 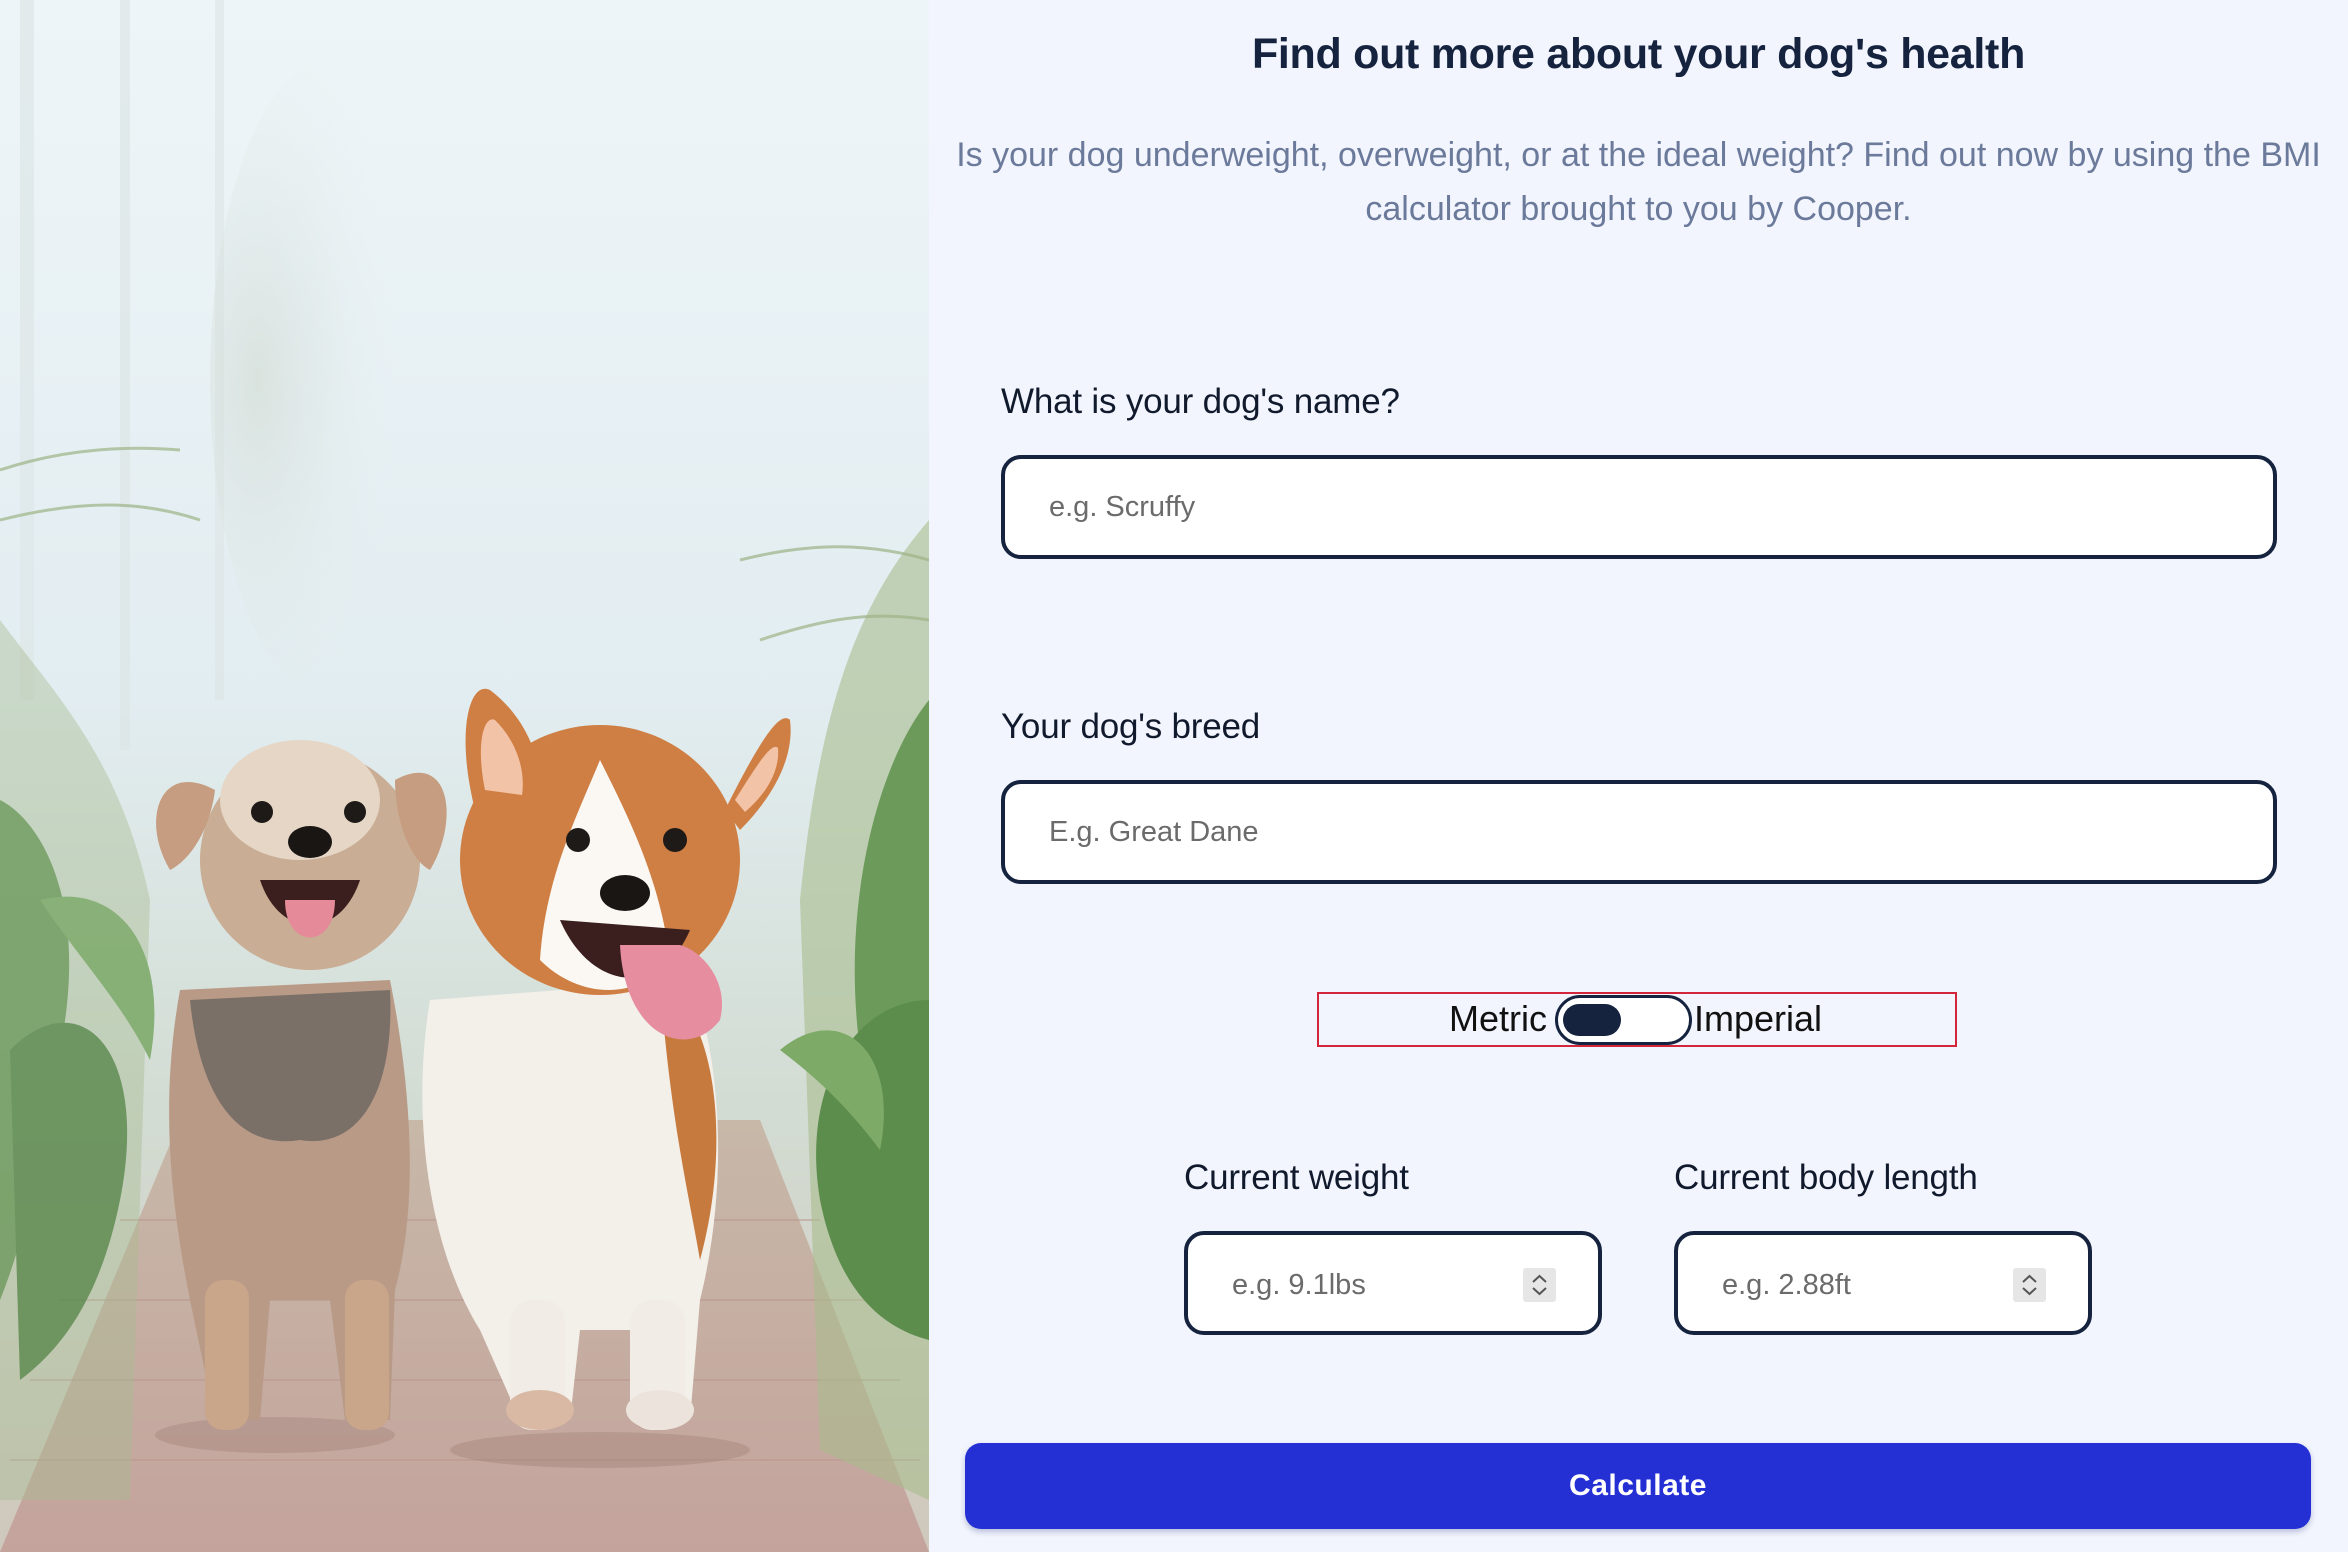 I want to click on dog-name-input, so click(x=1639, y=507).